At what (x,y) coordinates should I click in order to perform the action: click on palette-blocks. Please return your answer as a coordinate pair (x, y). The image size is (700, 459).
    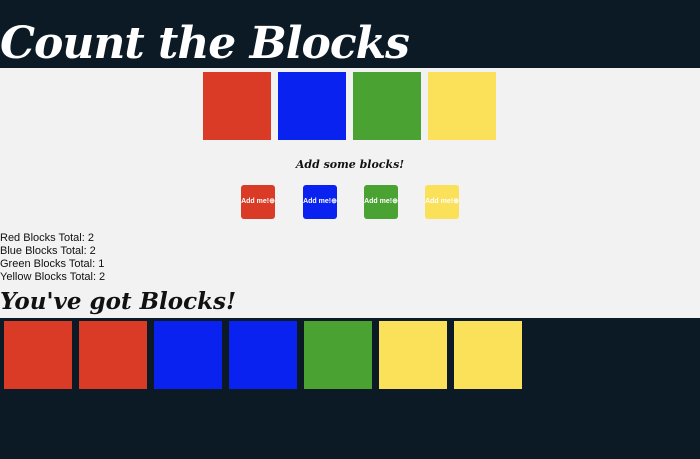
    Looking at the image, I should click on (349, 106).